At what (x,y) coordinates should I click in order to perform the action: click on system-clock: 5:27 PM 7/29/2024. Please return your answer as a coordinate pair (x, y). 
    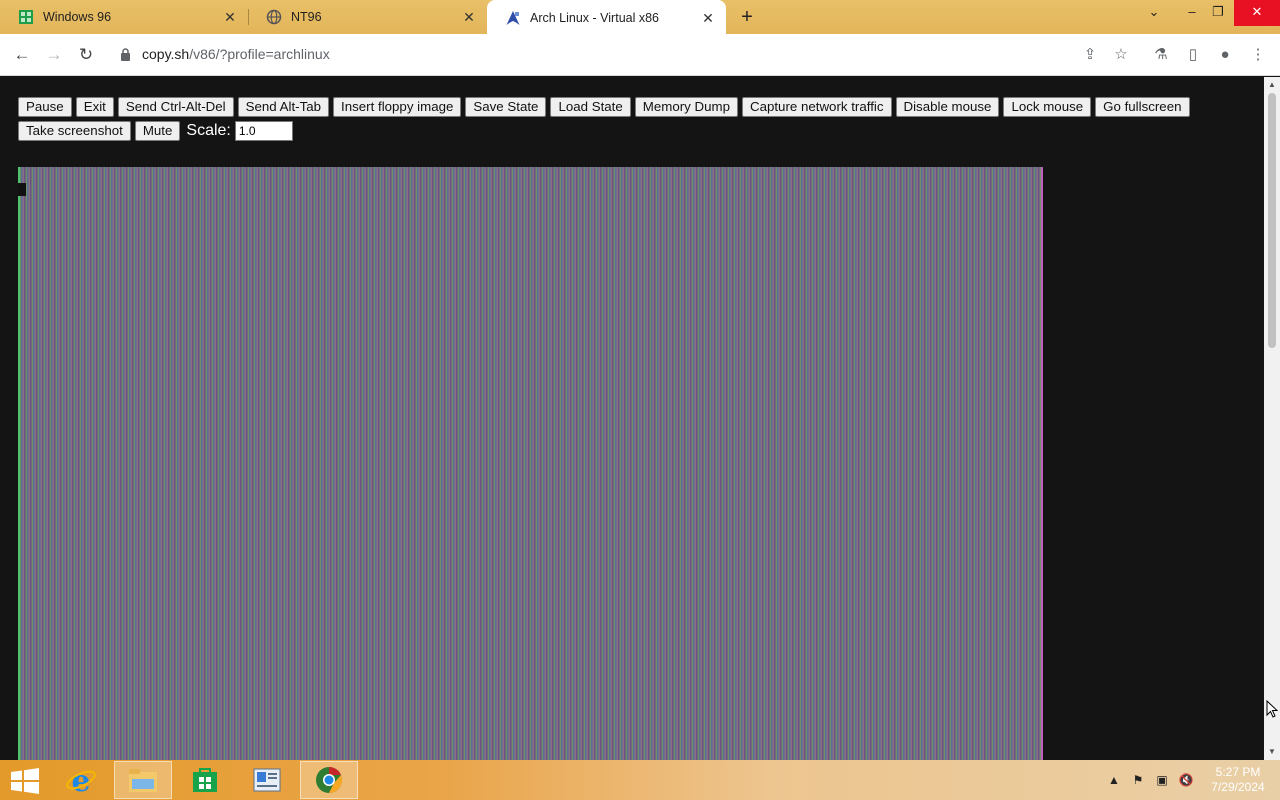
    Looking at the image, I should click on (1238, 780).